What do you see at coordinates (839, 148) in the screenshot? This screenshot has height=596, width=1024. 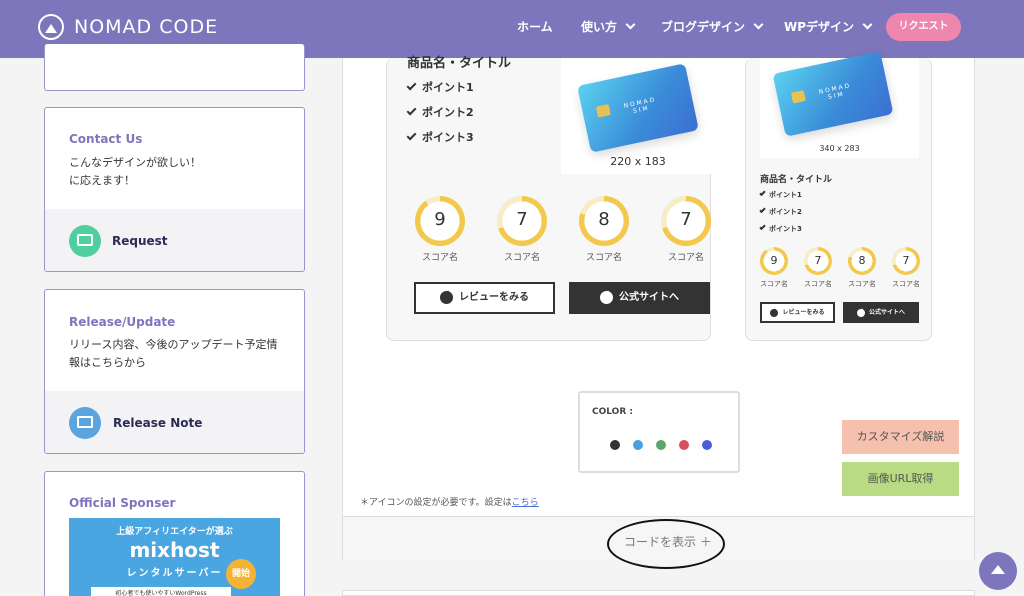 I see `image-caption-small: 340 x 283` at bounding box center [839, 148].